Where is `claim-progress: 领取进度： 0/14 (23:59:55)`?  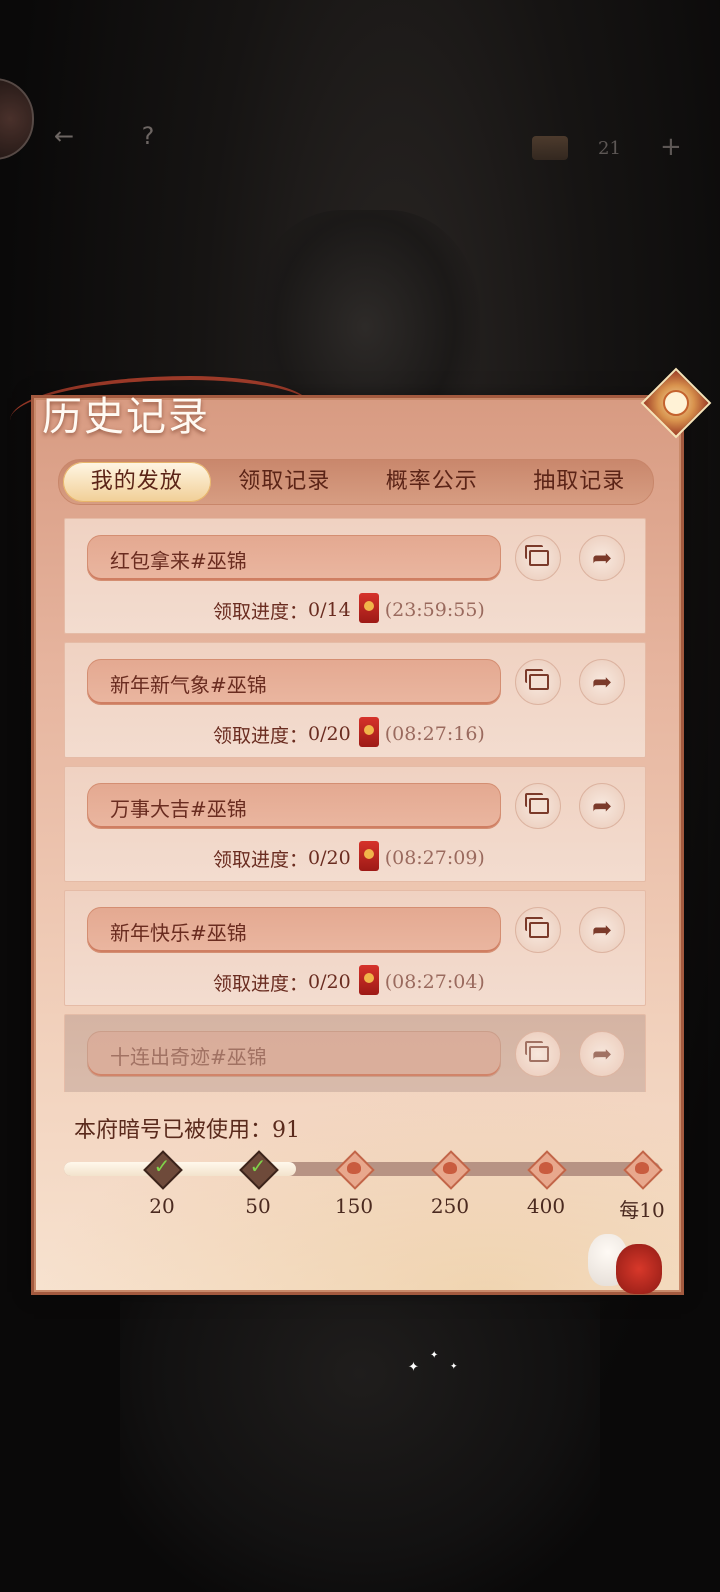 claim-progress: 领取进度： 0/14 (23:59:55) is located at coordinates (349, 609).